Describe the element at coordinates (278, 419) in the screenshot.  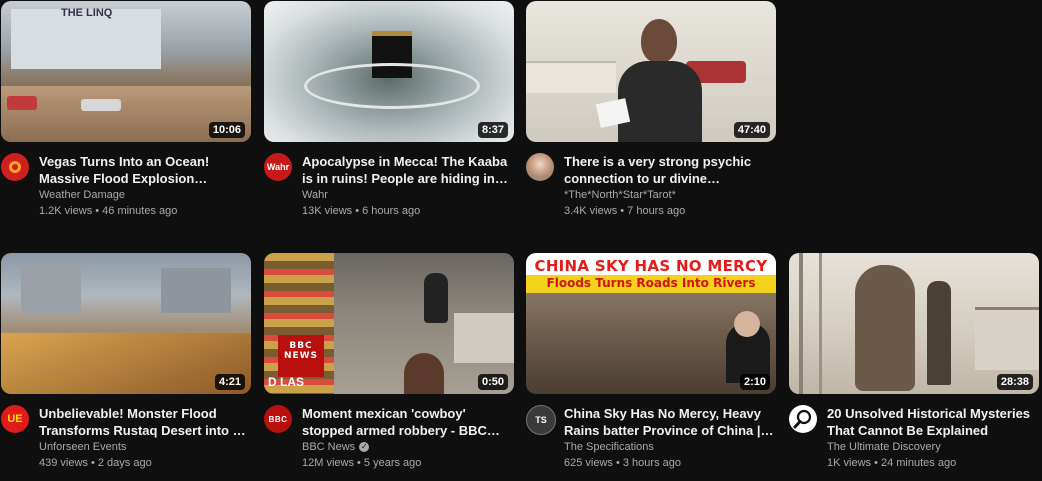
I see `bbc-news-avatar-icon: BBC` at that location.